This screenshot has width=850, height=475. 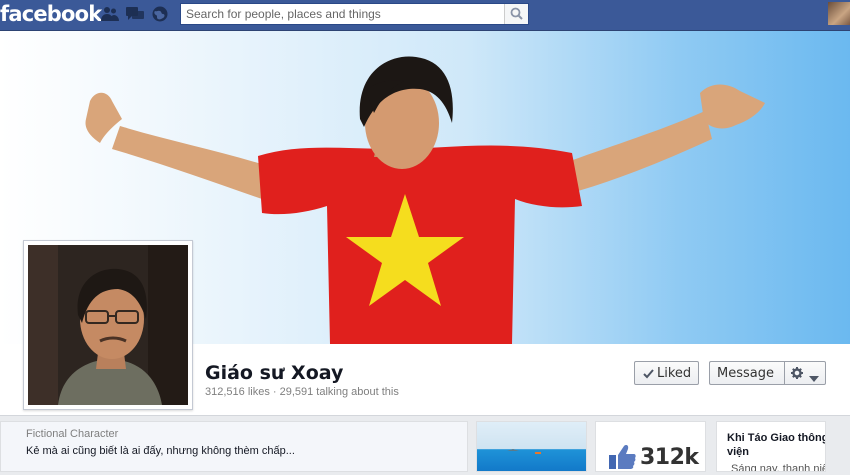 What do you see at coordinates (805, 373) in the screenshot?
I see `page-options-button` at bounding box center [805, 373].